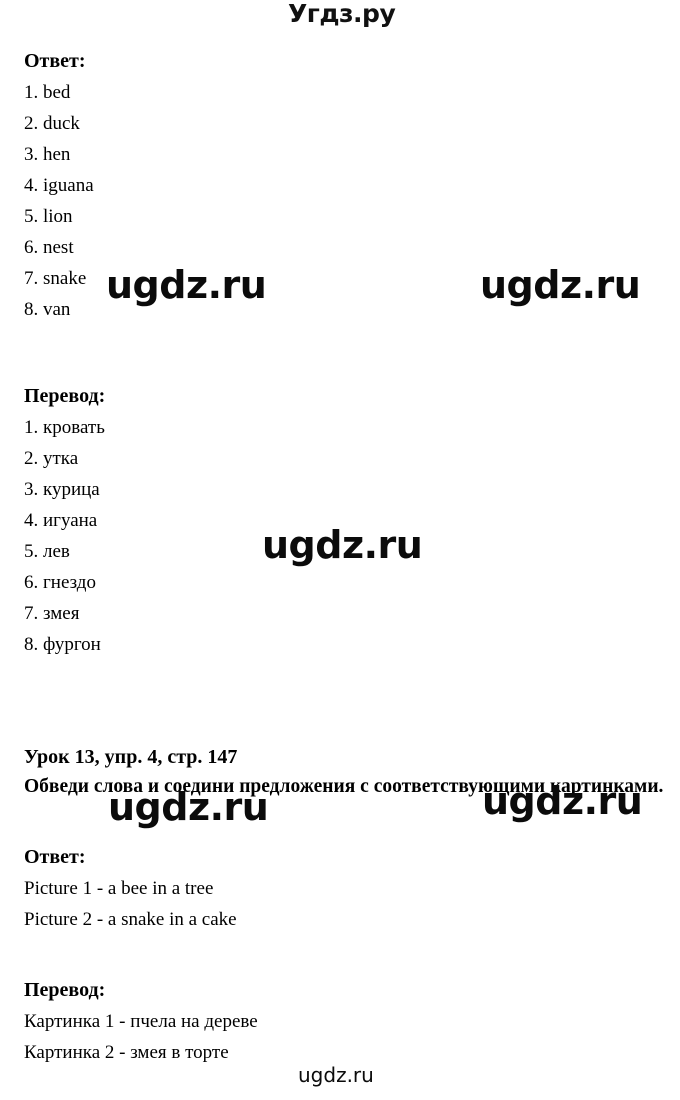 This screenshot has height=1100, width=680. I want to click on list-item: 8. van, so click(47, 309).